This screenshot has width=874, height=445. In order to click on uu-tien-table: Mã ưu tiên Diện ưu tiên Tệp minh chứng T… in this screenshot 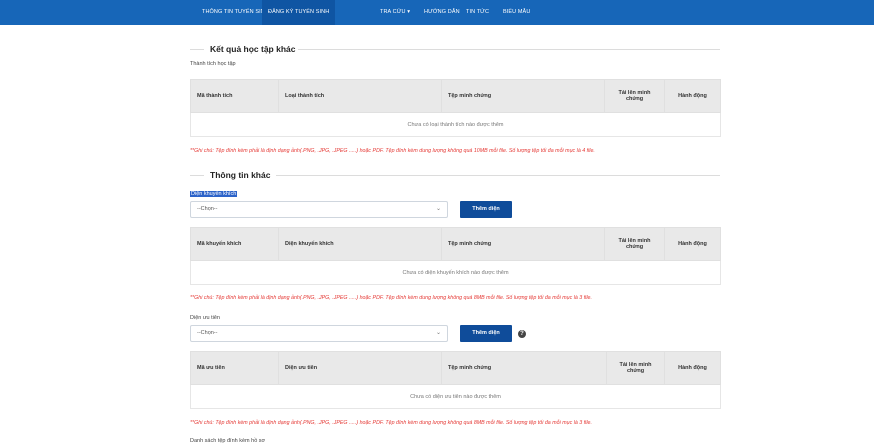, I will do `click(455, 380)`.